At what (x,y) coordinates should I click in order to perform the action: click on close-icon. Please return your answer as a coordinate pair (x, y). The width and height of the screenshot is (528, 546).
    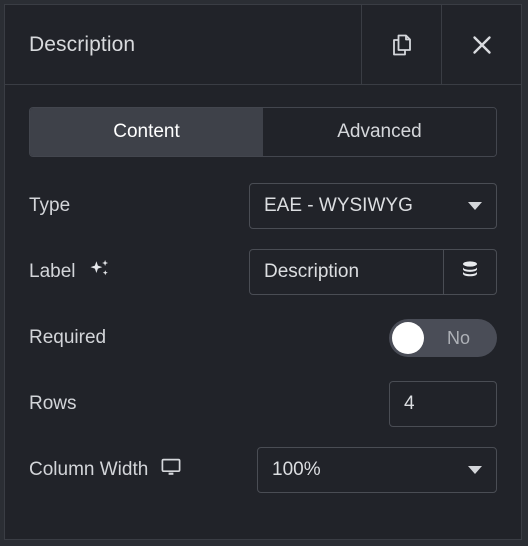
    Looking at the image, I should click on (482, 45).